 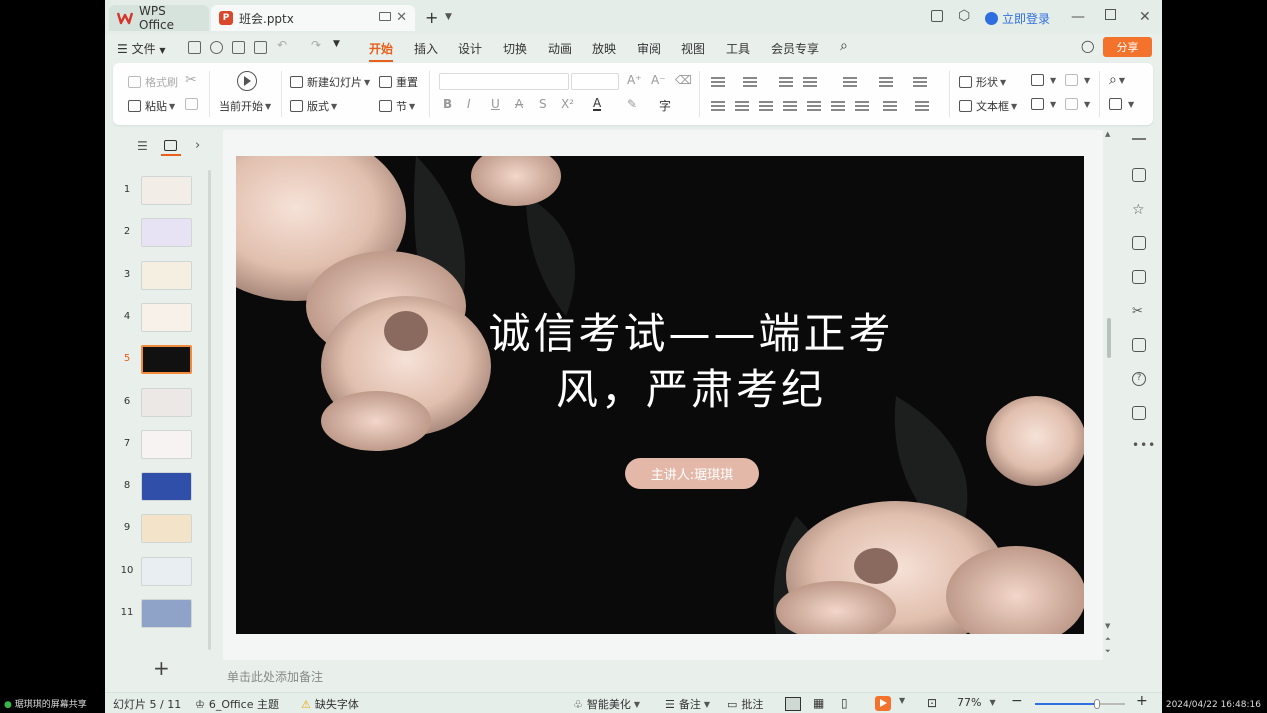 What do you see at coordinates (964, 16) in the screenshot?
I see `cube-icon: ⬡` at bounding box center [964, 16].